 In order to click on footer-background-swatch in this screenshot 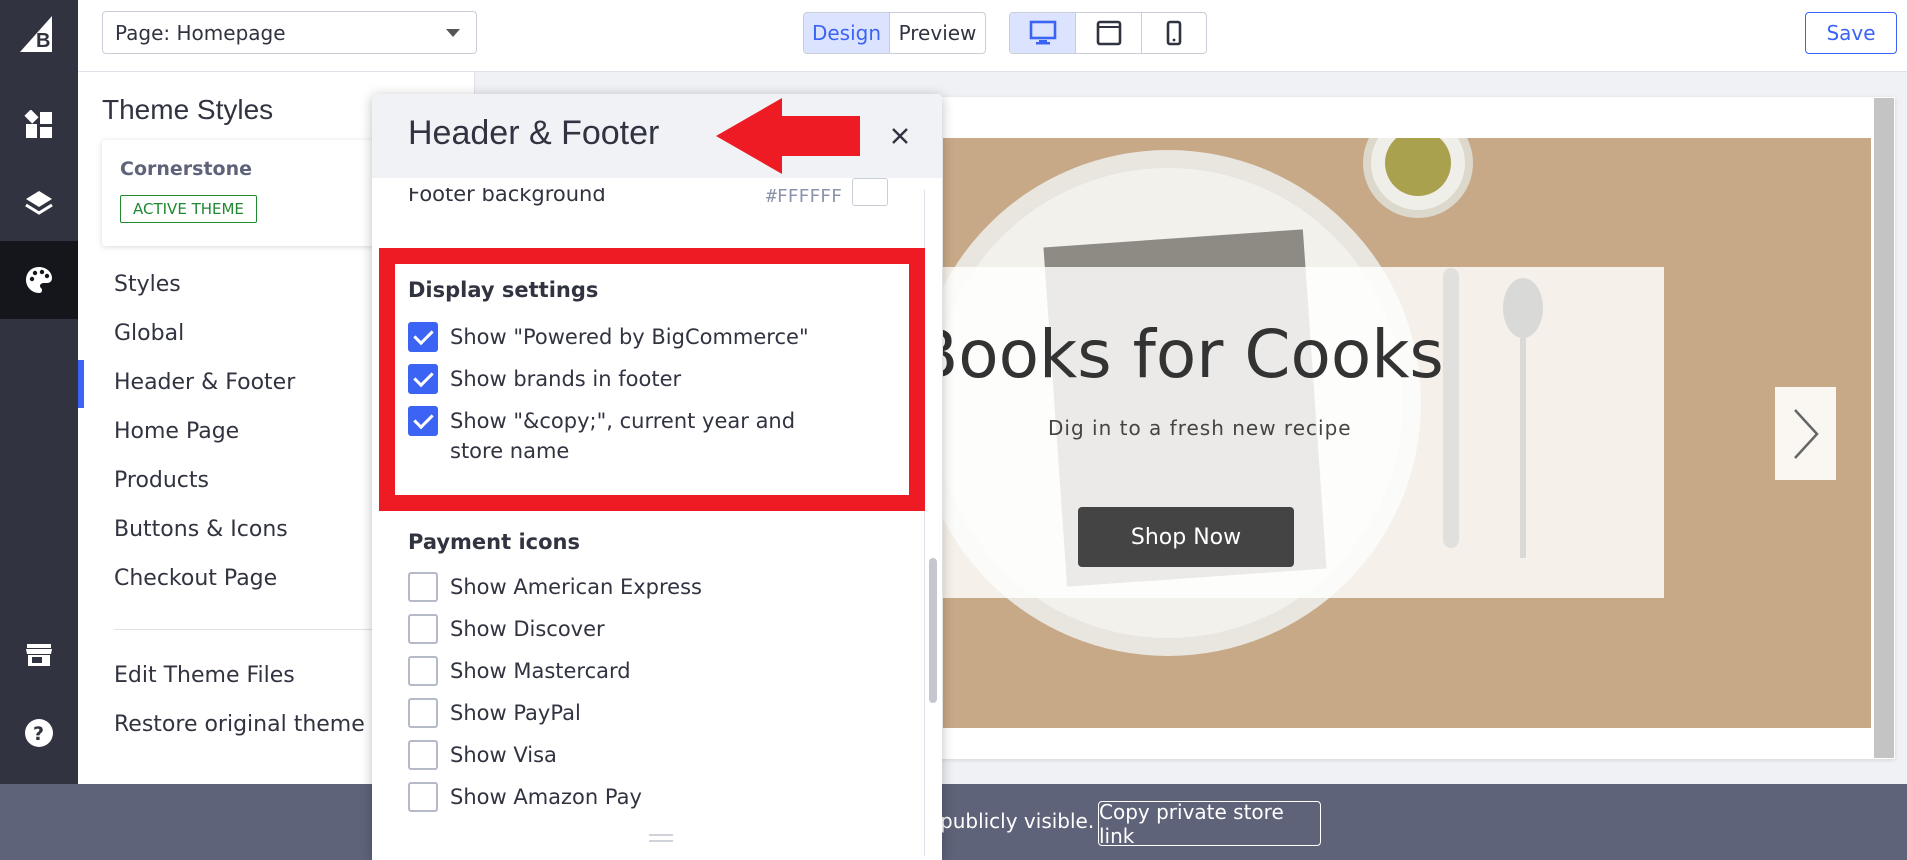, I will do `click(870, 192)`.